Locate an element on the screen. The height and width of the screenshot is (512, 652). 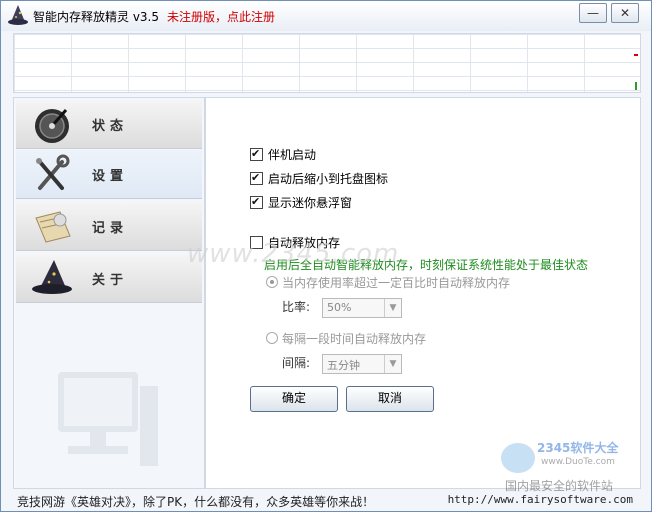
wizard-hat-icon is located at coordinates (52, 277).